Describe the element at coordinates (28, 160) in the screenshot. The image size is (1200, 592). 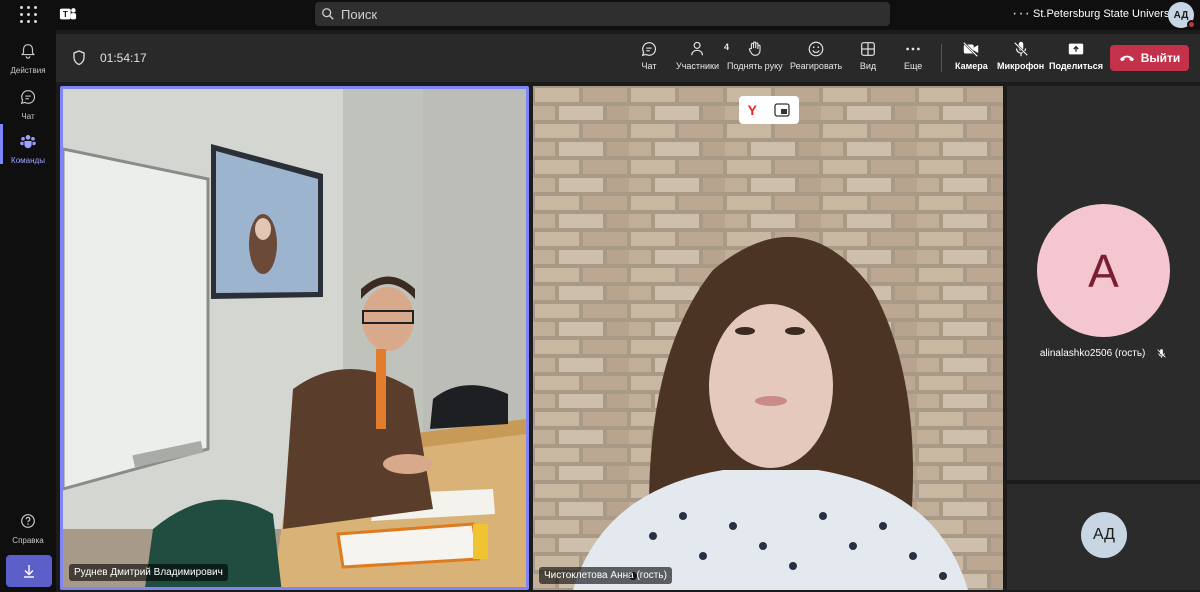
I see `rail-label-teams: Команды` at that location.